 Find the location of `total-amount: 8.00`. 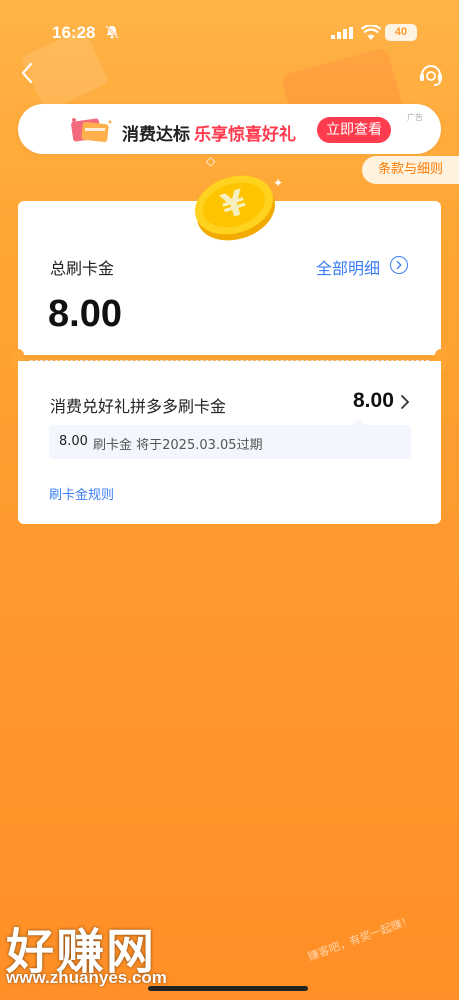

total-amount: 8.00 is located at coordinates (85, 314).